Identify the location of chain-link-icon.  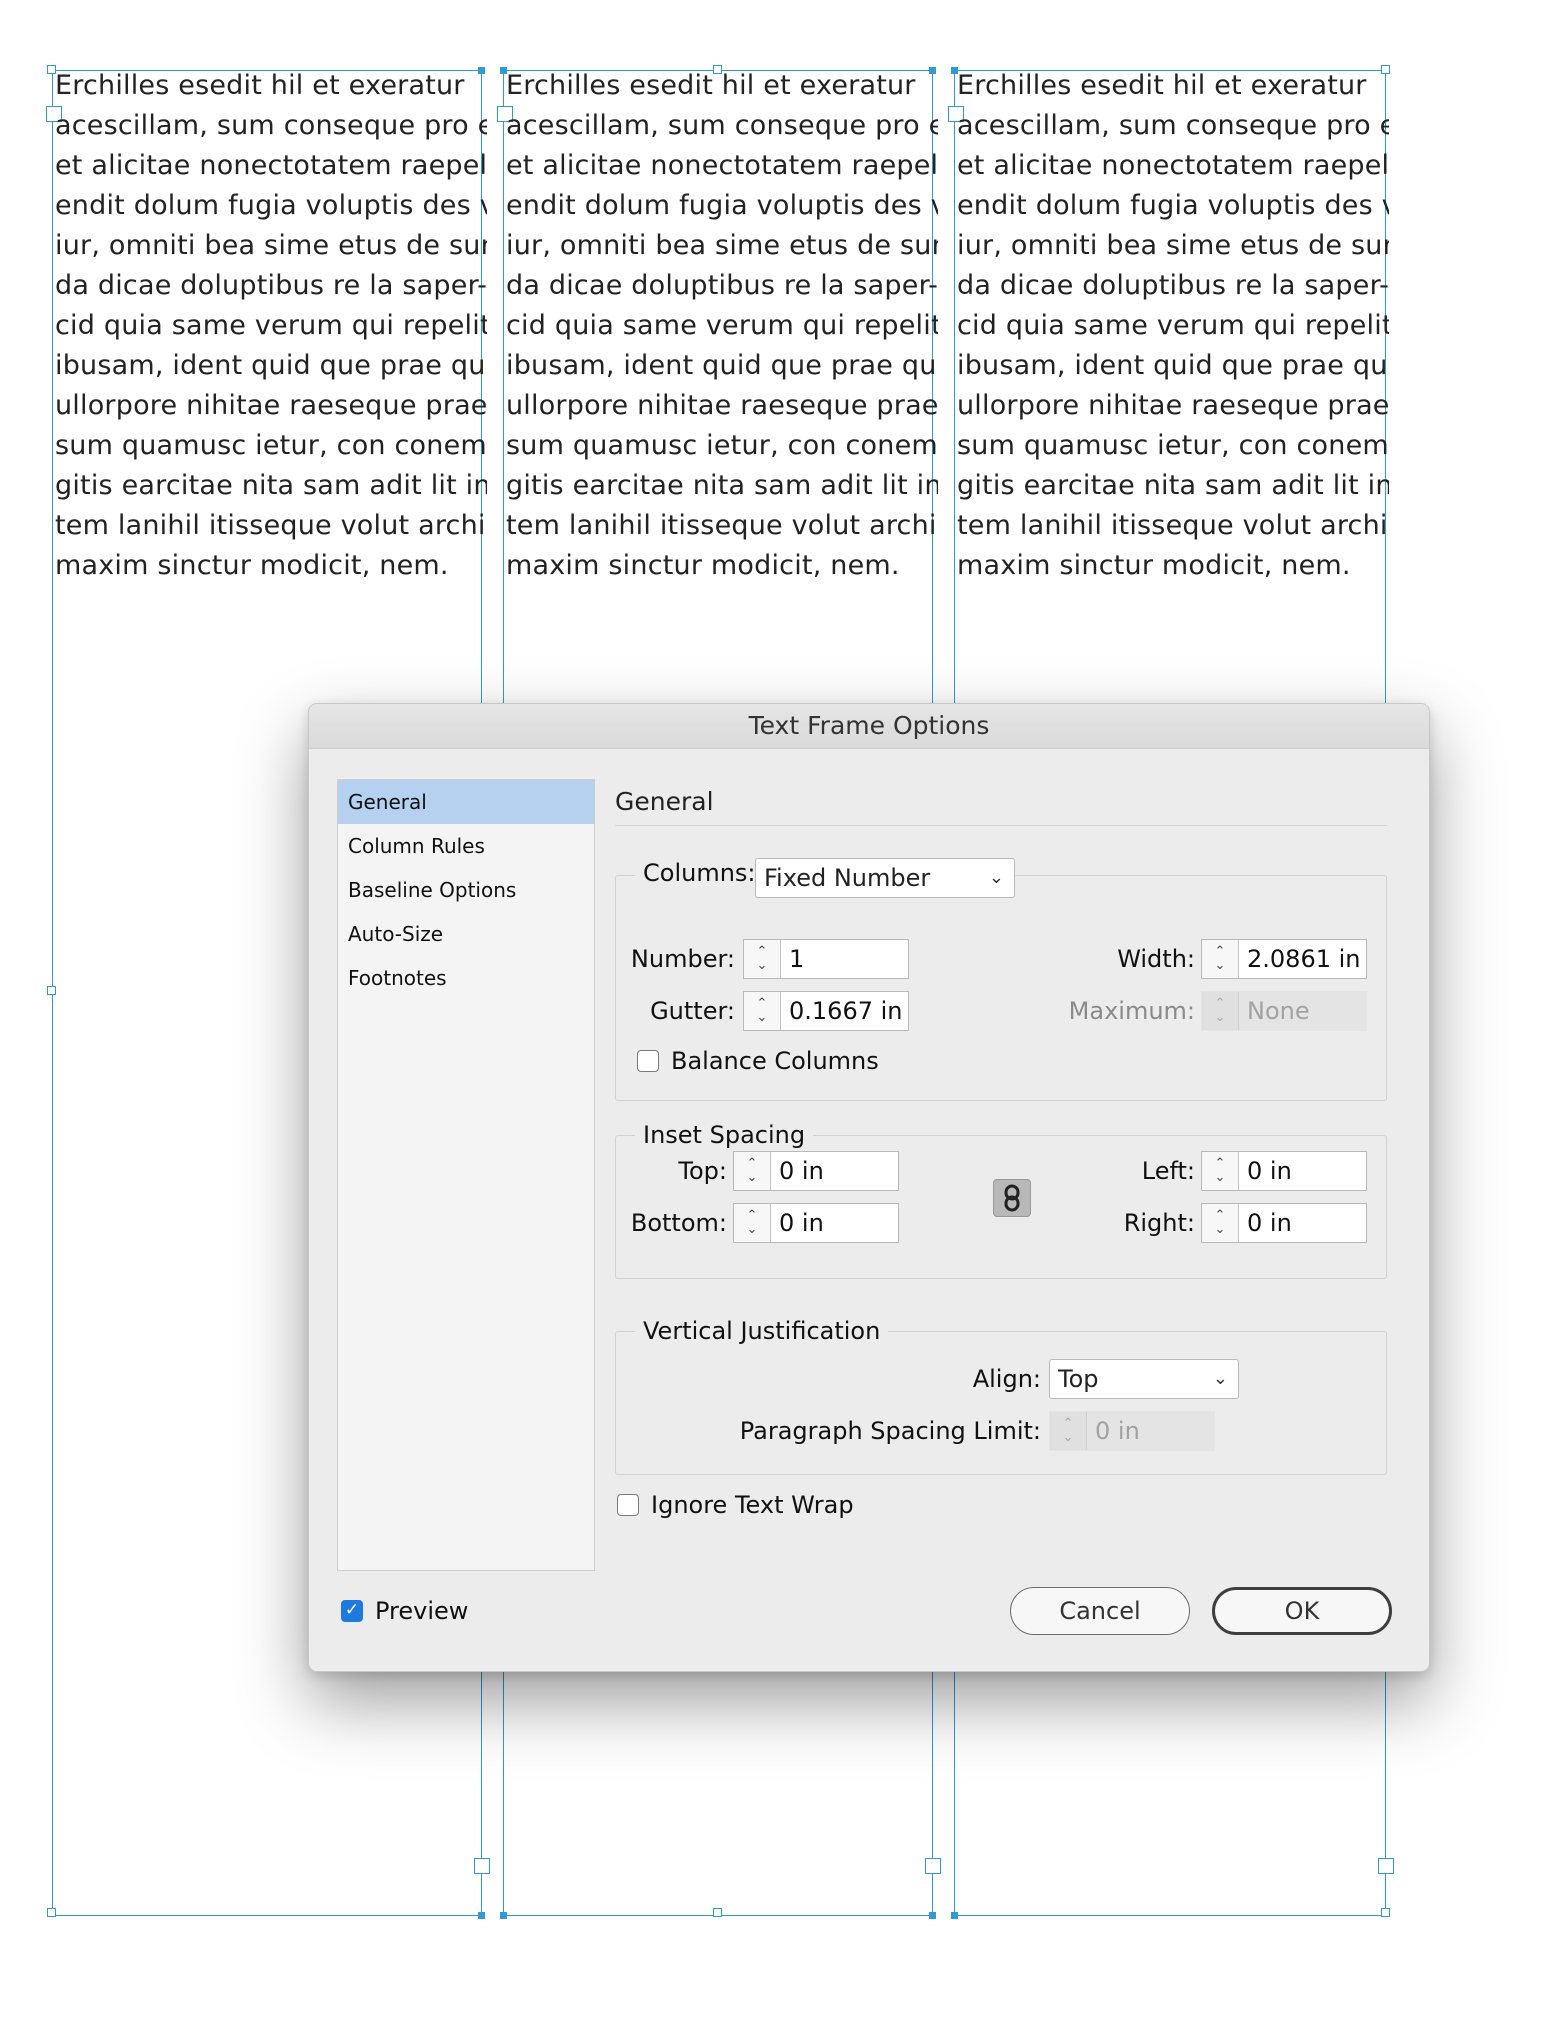
(1012, 1198).